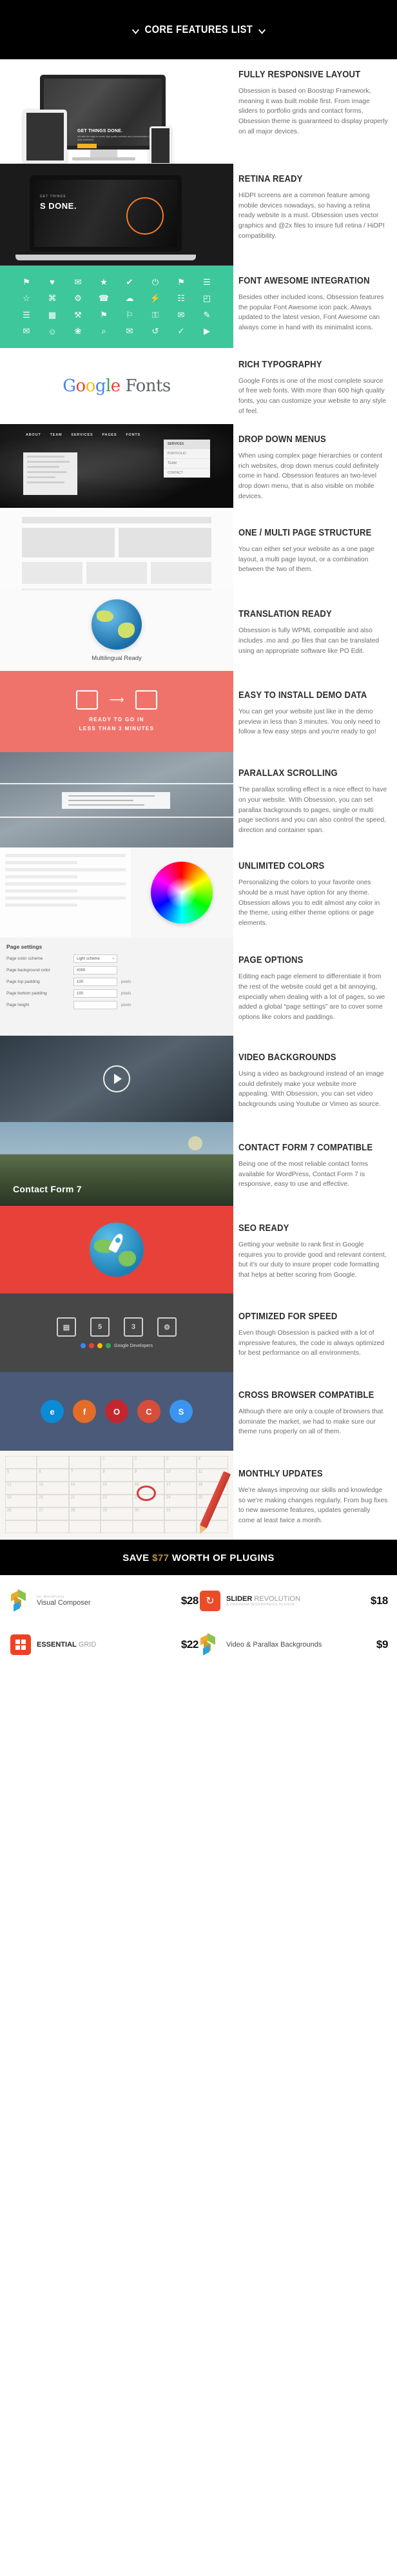  Describe the element at coordinates (117, 659) in the screenshot. I see `multilingual-caption: Multilingual Ready` at that location.